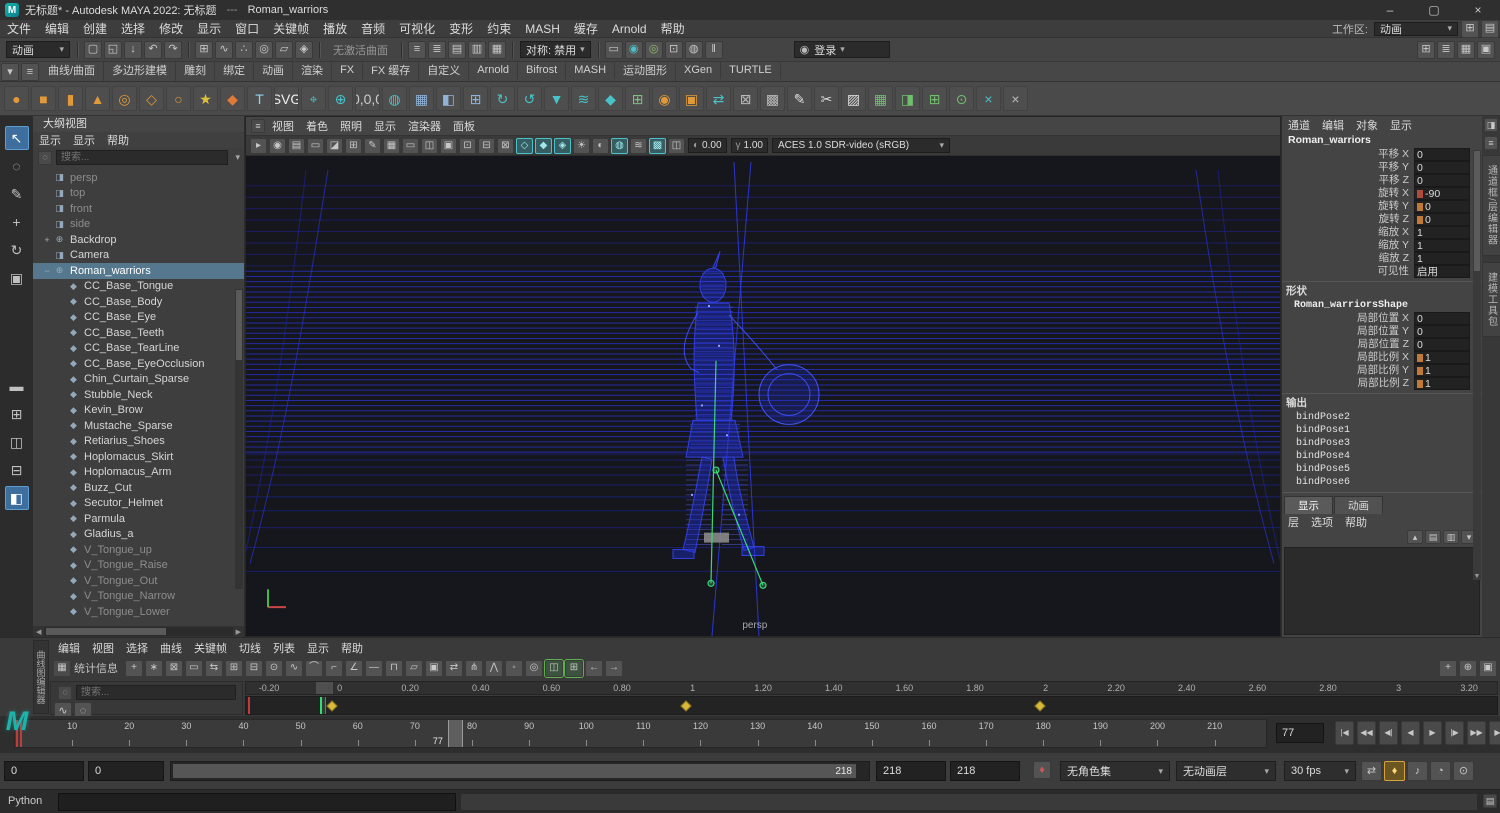 The image size is (1500, 813). What do you see at coordinates (17, 414) in the screenshot?
I see `layout-four-pane-icon: ⊞` at bounding box center [17, 414].